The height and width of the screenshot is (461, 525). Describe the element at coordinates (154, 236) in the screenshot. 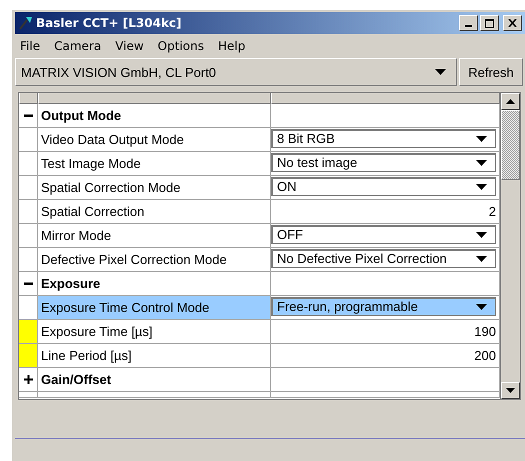

I see `property-name: Mirror Mode` at that location.